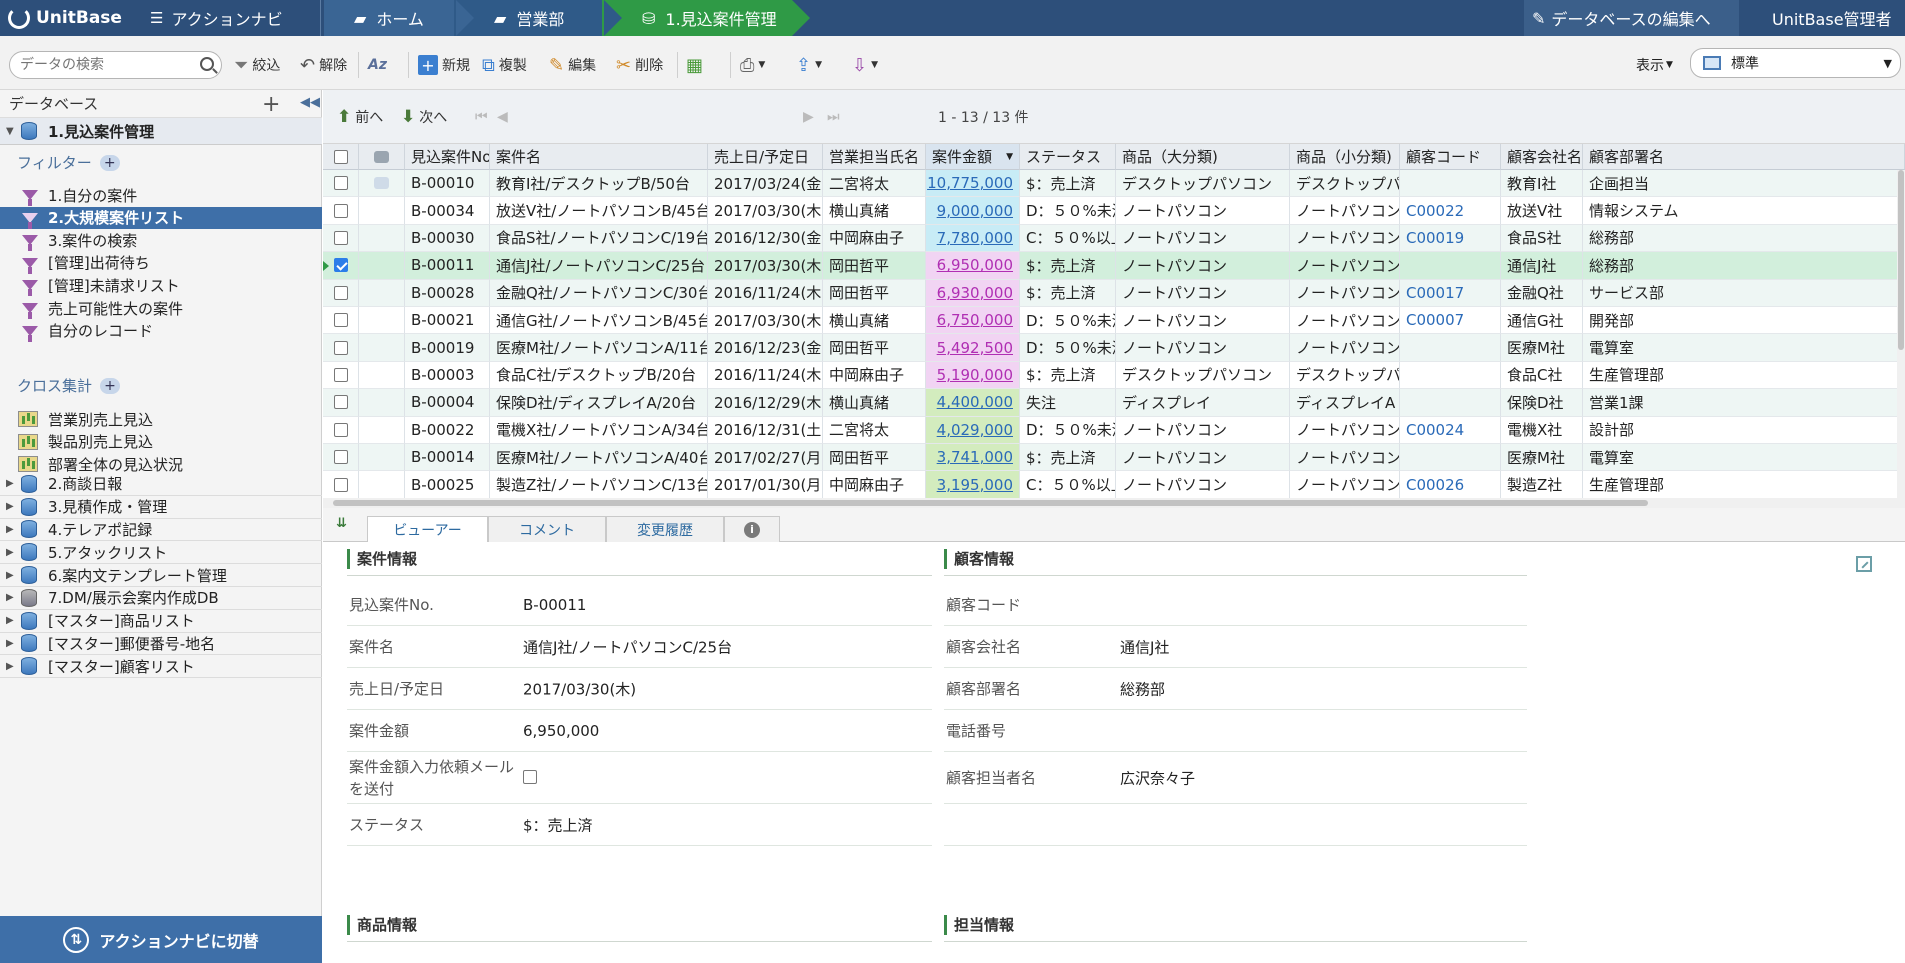 The height and width of the screenshot is (963, 1905). I want to click on import-button: ⇪ ▼, so click(809, 65).